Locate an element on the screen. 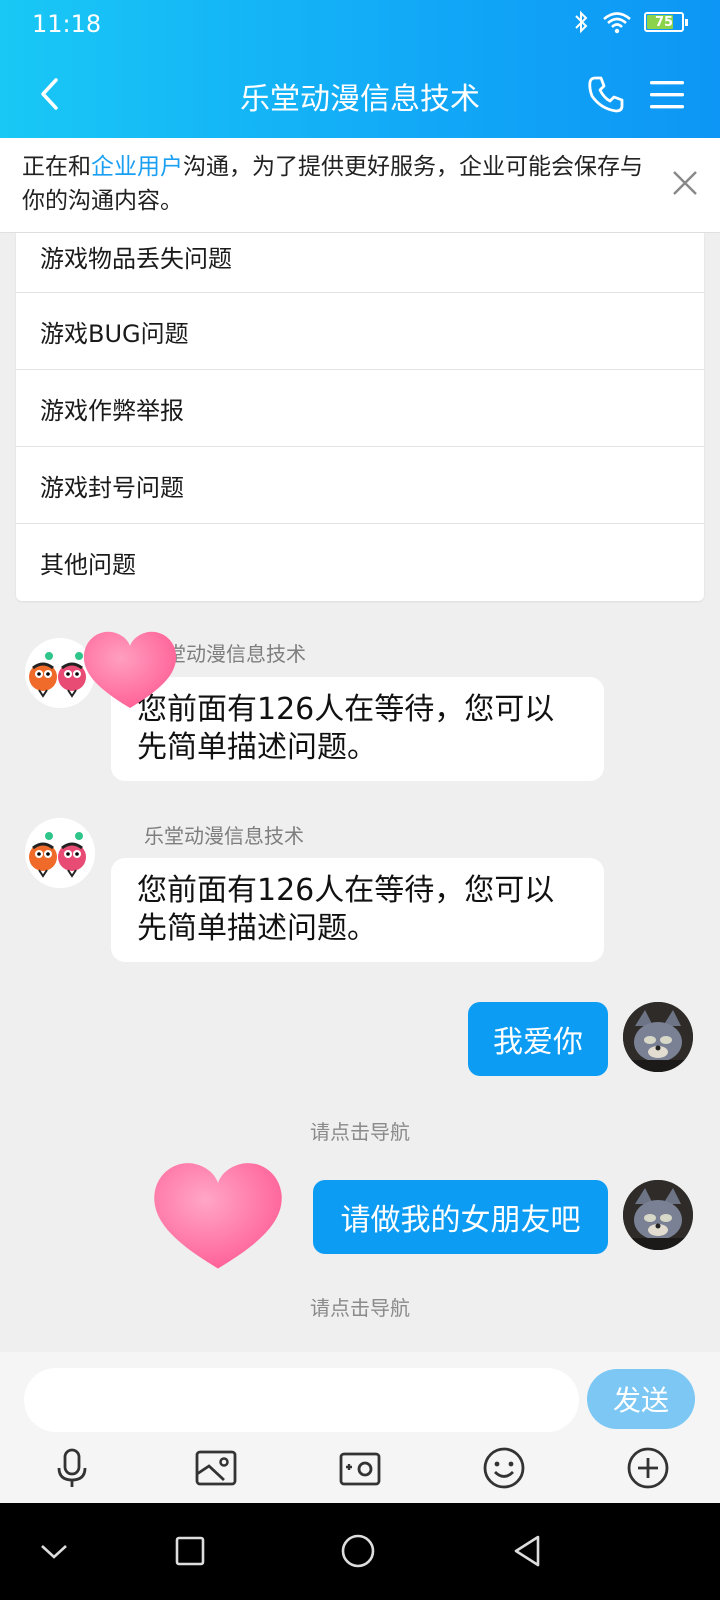  birds-avatar-image is located at coordinates (60, 853).